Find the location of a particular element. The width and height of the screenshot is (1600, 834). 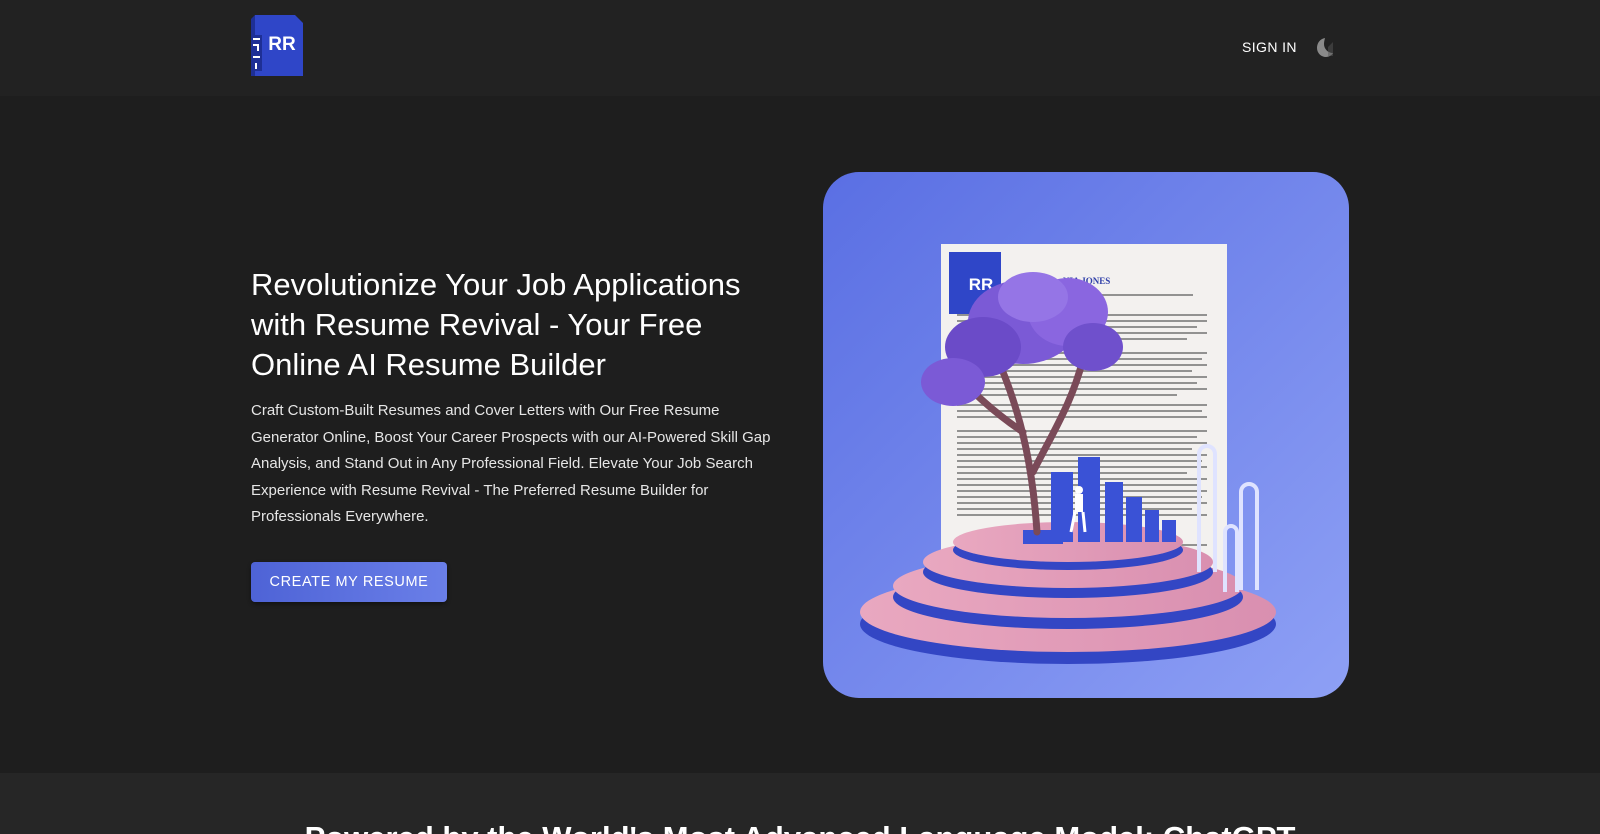

sign-in-link: SIGN IN is located at coordinates (1269, 47).